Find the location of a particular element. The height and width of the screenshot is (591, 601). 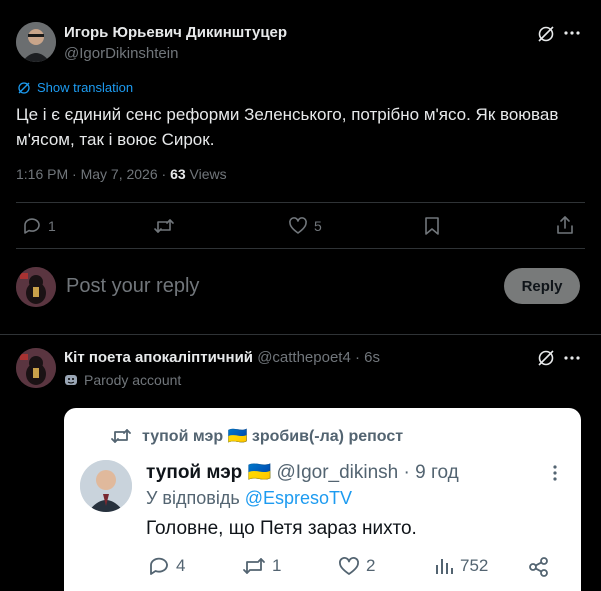

tweet-timestamp: 1:16 PM · May 7, 2026 · is located at coordinates (93, 174).